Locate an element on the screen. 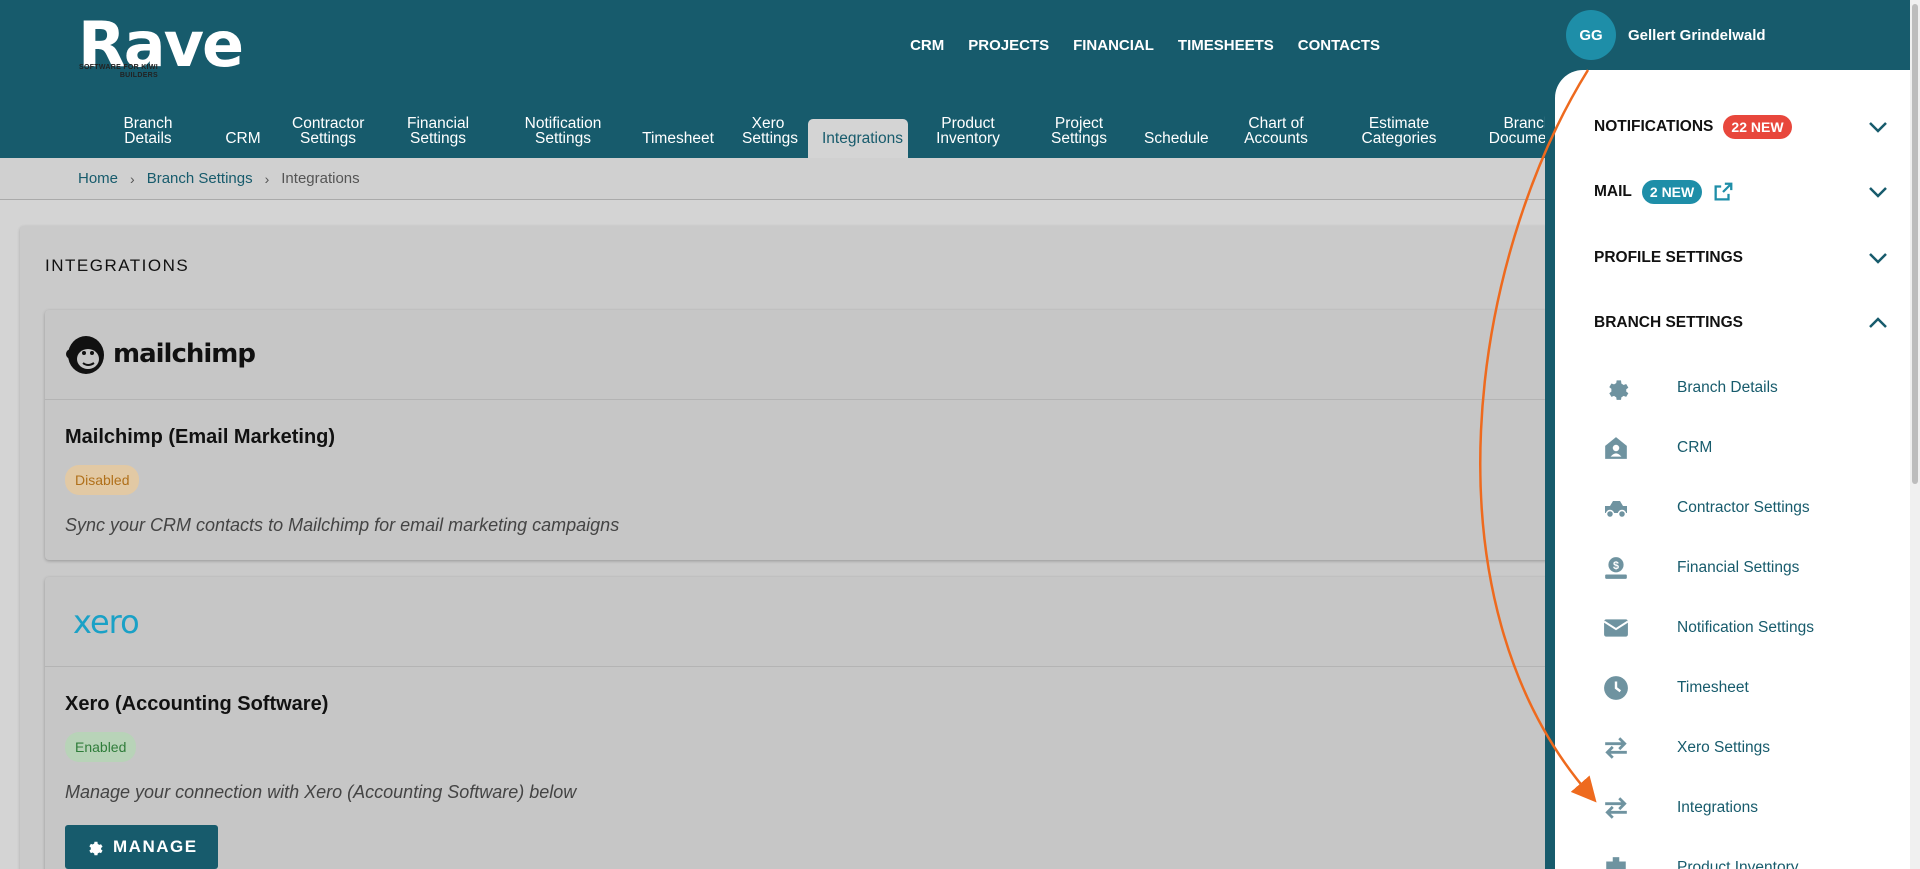 The image size is (1920, 869). tab-xero-settings: Xero Settings is located at coordinates (768, 137).